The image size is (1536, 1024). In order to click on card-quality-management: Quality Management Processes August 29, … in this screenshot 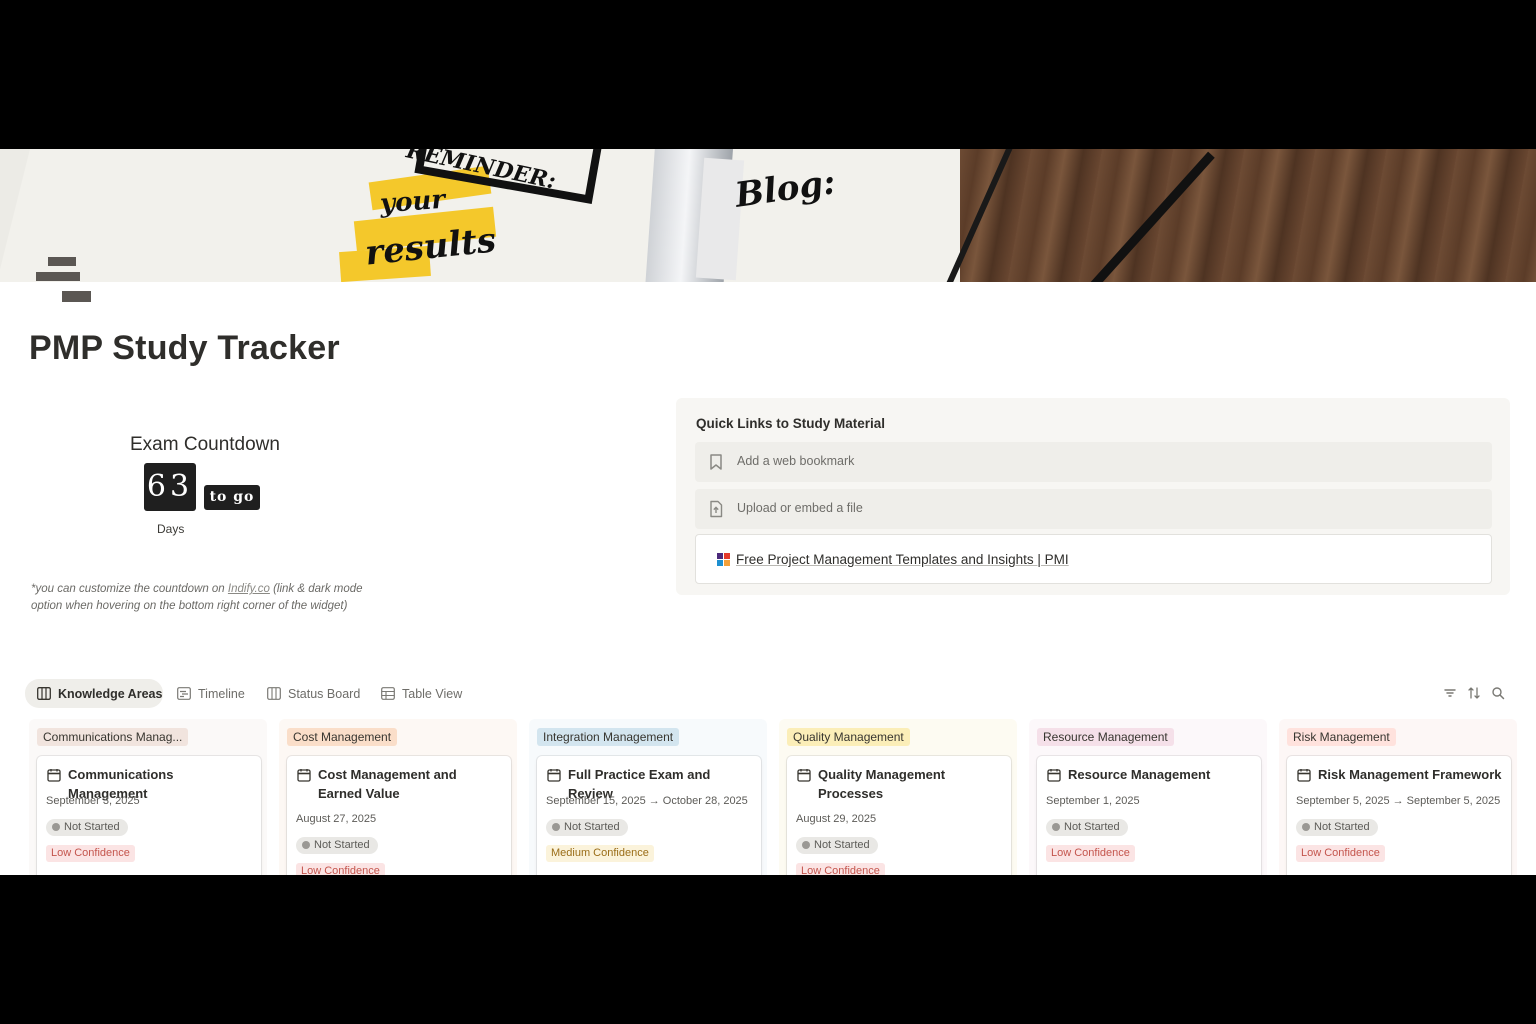, I will do `click(899, 815)`.